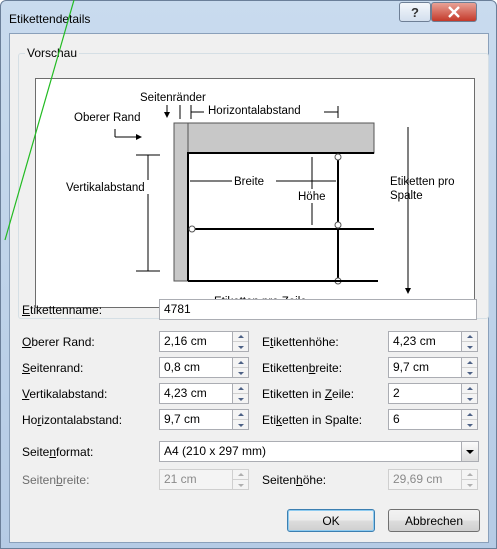  I want to click on window-title: Etikettendetails, so click(50, 19).